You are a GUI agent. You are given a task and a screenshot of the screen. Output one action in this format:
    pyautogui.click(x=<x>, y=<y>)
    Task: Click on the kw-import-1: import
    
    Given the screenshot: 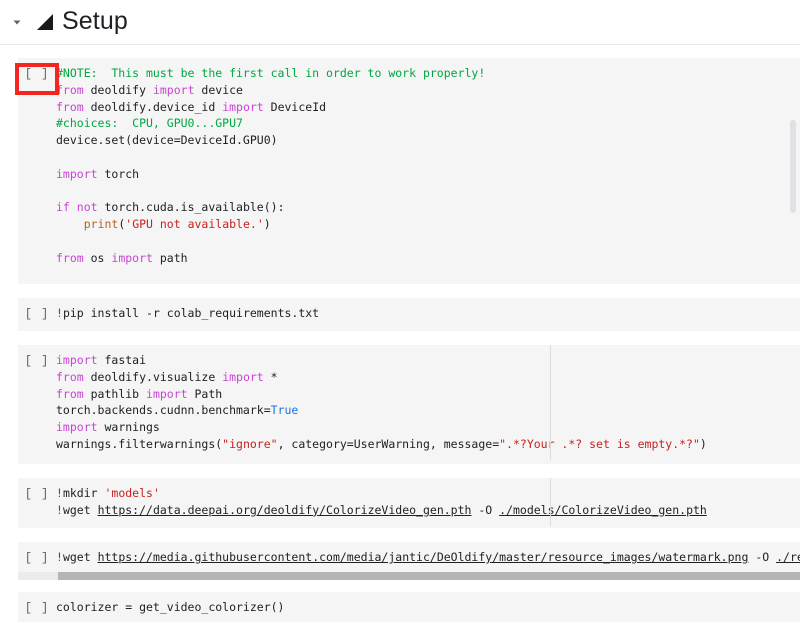 What is the action you would take?
    pyautogui.click(x=173, y=89)
    